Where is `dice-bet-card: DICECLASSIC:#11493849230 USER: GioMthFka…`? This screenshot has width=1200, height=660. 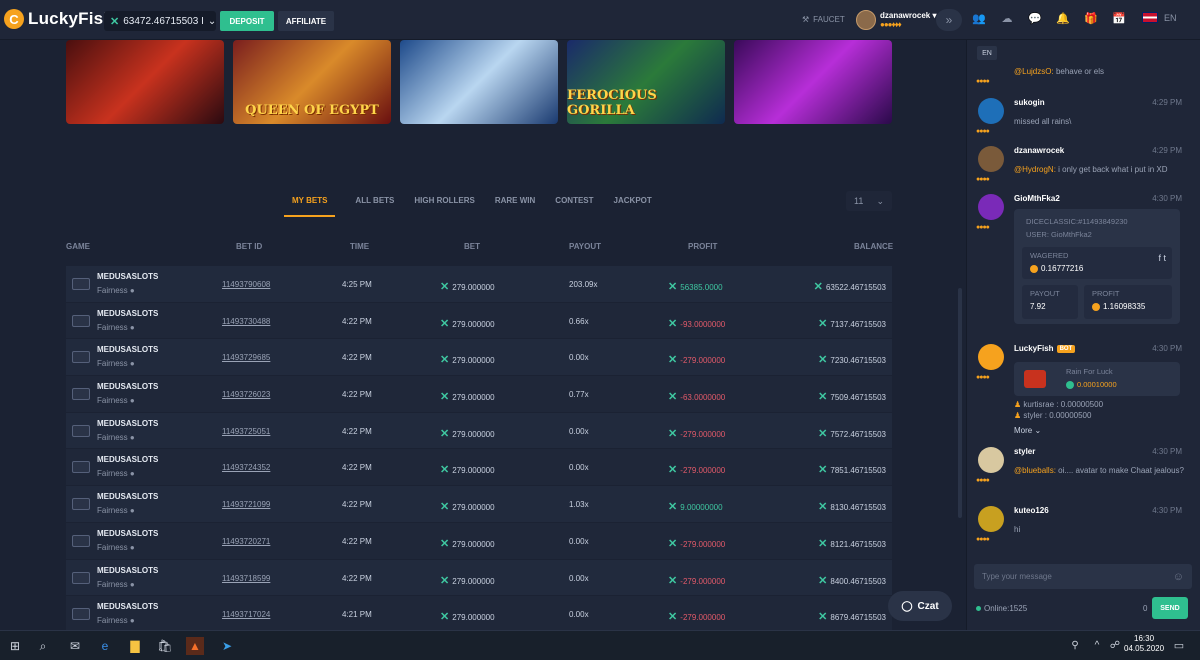
dice-bet-card: DICECLASSIC:#11493849230 USER: GioMthFka… is located at coordinates (1097, 266).